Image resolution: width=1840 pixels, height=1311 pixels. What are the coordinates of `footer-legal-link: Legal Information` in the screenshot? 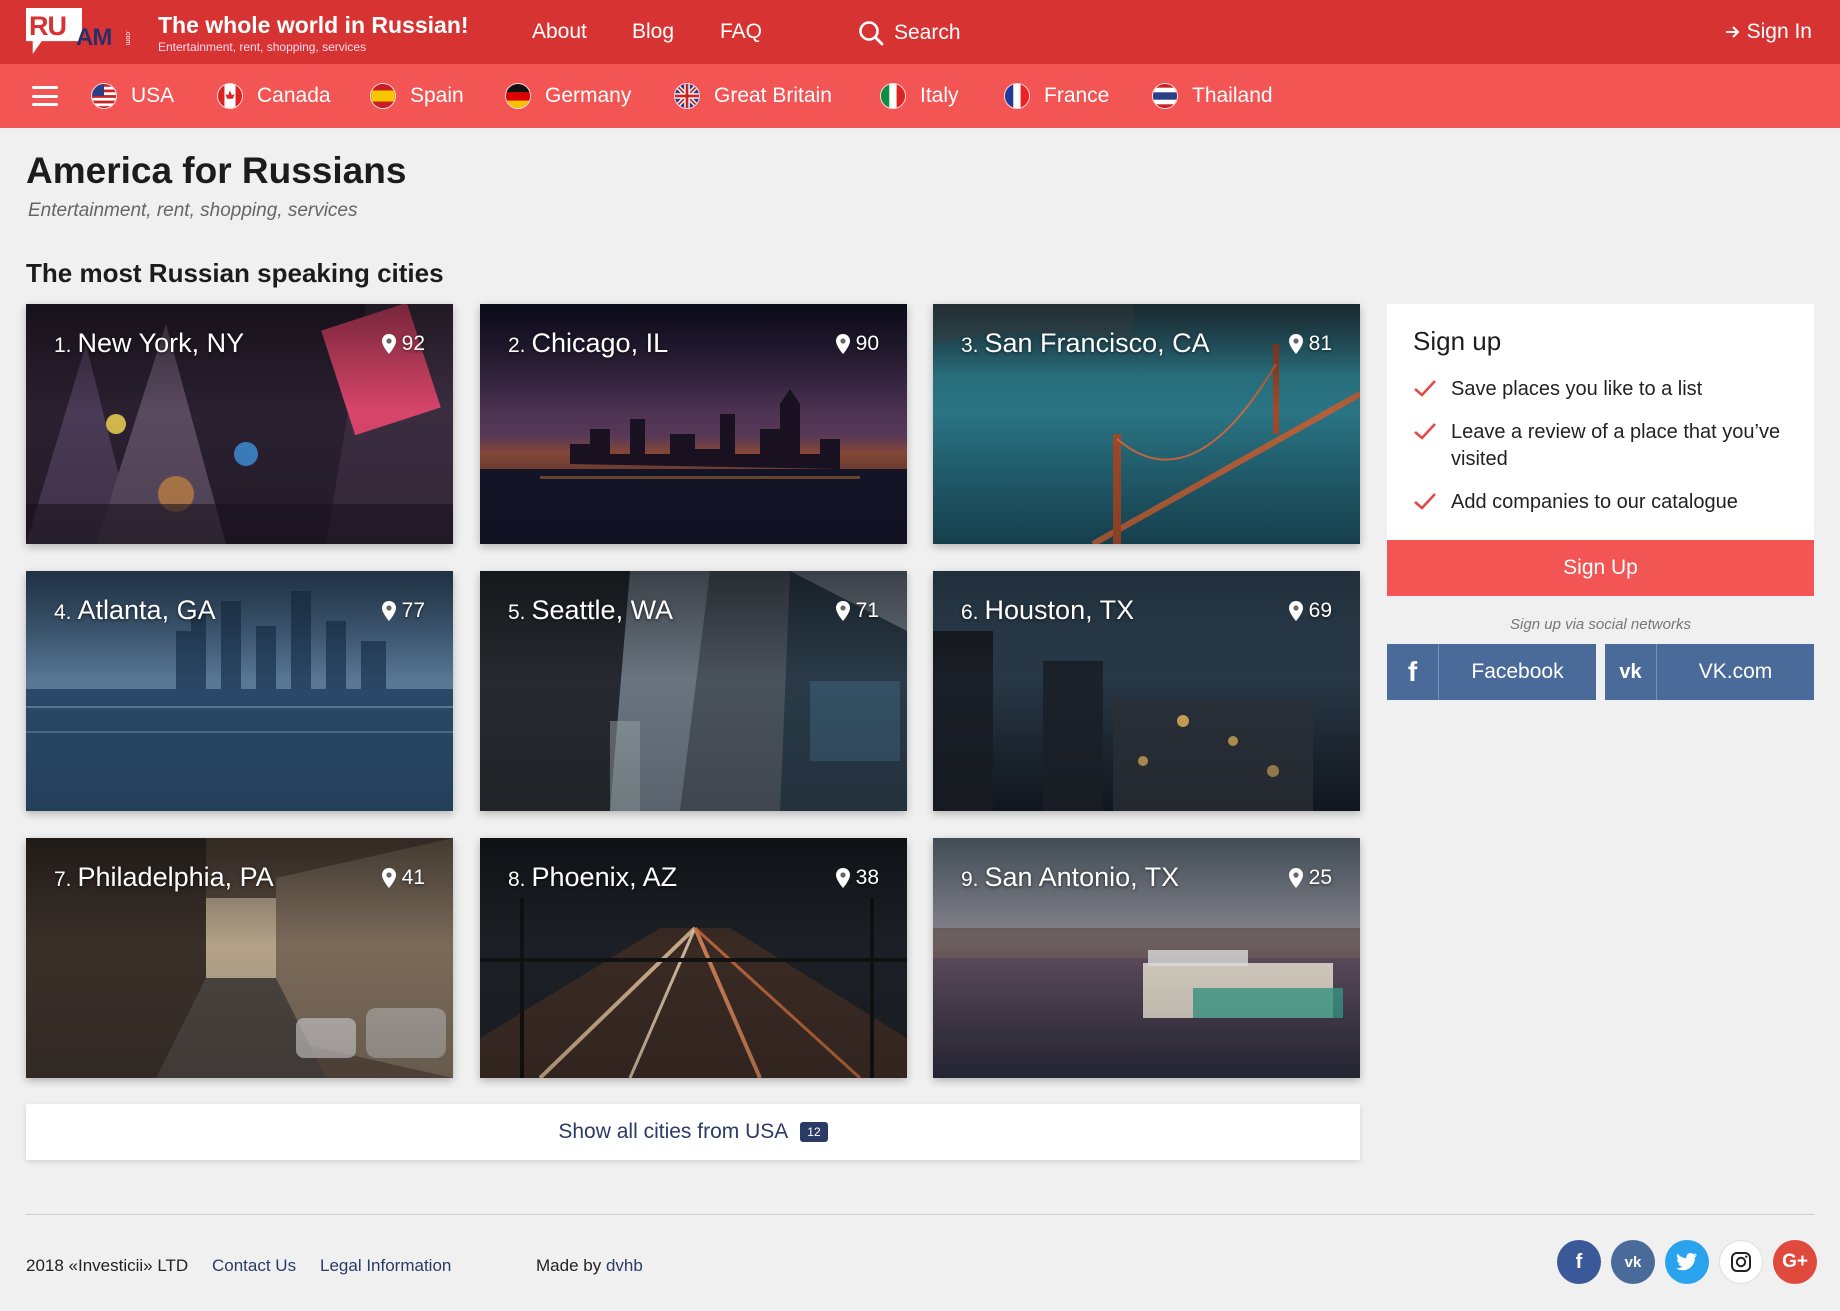 It's located at (385, 1266).